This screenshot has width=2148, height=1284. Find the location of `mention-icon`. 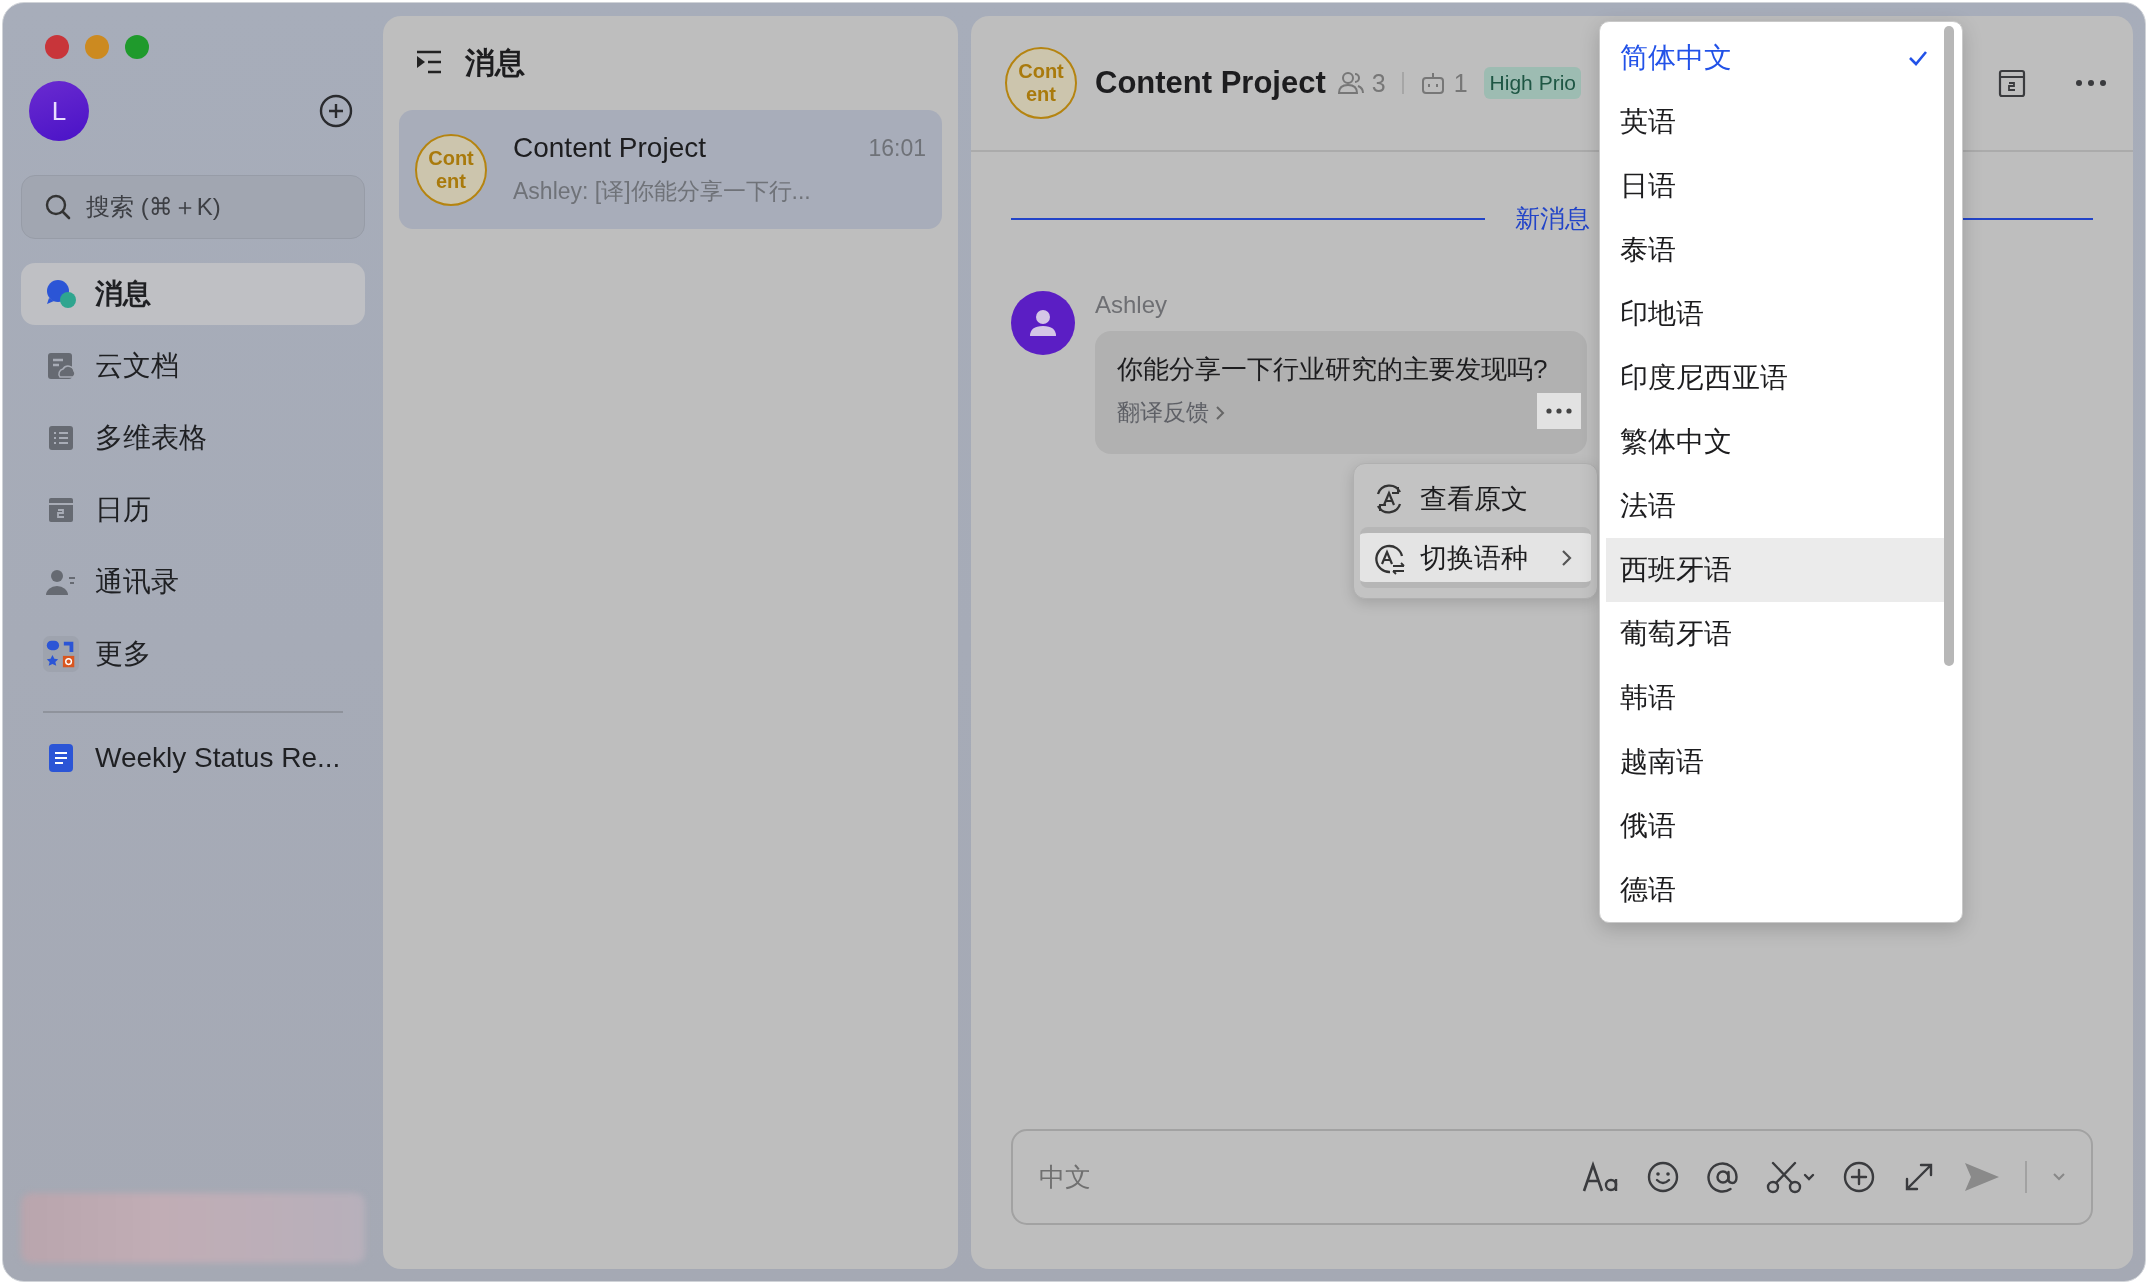

mention-icon is located at coordinates (1723, 1177).